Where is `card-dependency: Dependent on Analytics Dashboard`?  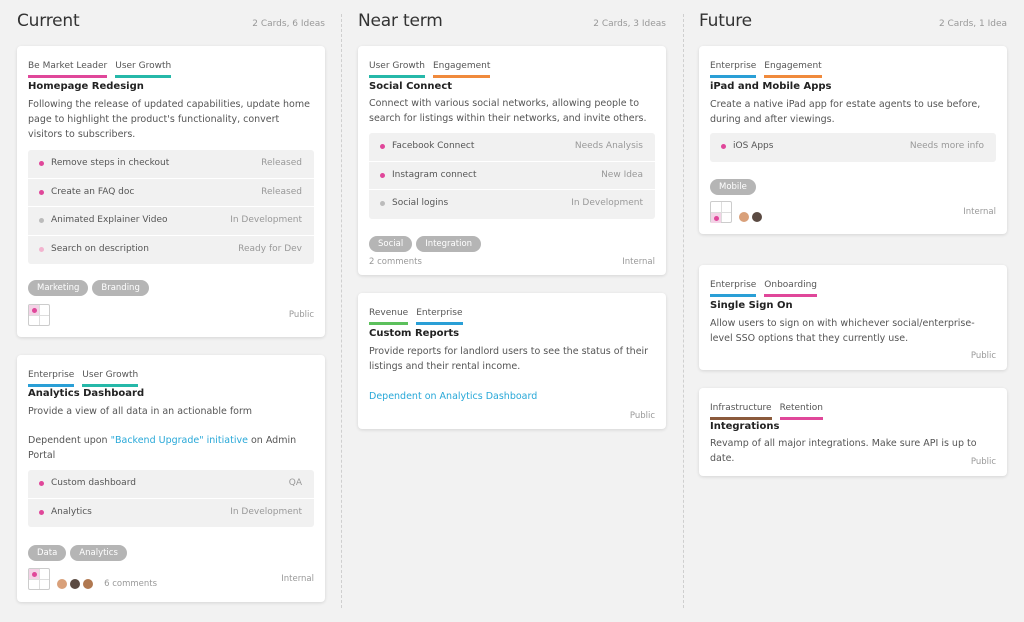 card-dependency: Dependent on Analytics Dashboard is located at coordinates (512, 396).